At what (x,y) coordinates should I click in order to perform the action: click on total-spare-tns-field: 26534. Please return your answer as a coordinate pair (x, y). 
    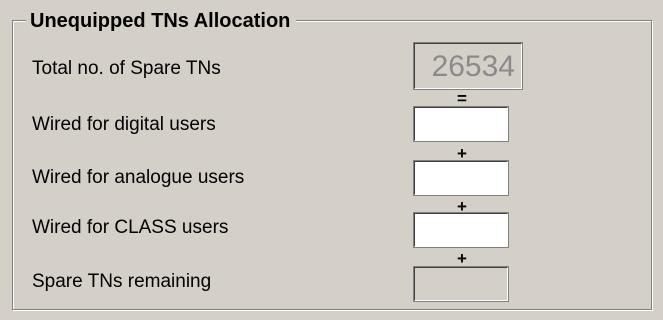
    Looking at the image, I should click on (468, 66).